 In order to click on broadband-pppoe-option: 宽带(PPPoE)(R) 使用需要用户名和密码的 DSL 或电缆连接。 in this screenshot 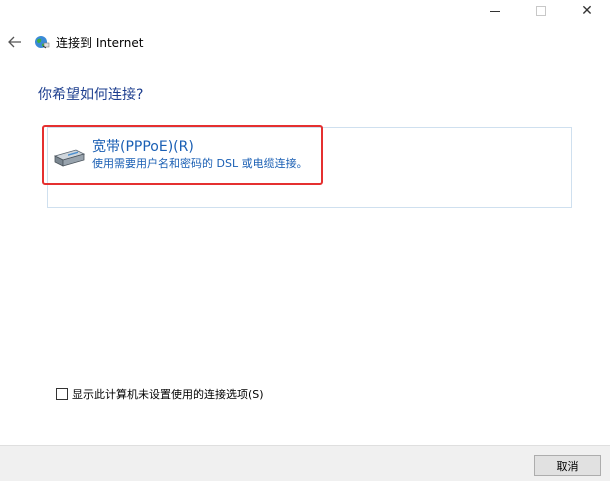, I will do `click(180, 154)`.